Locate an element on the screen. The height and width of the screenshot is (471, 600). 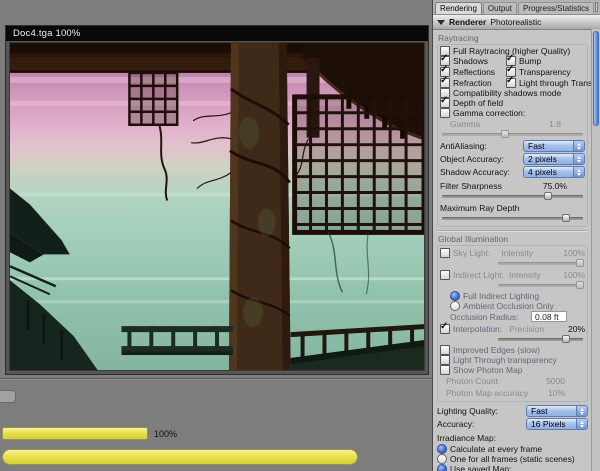
total-progress-bar is located at coordinates (180, 457).